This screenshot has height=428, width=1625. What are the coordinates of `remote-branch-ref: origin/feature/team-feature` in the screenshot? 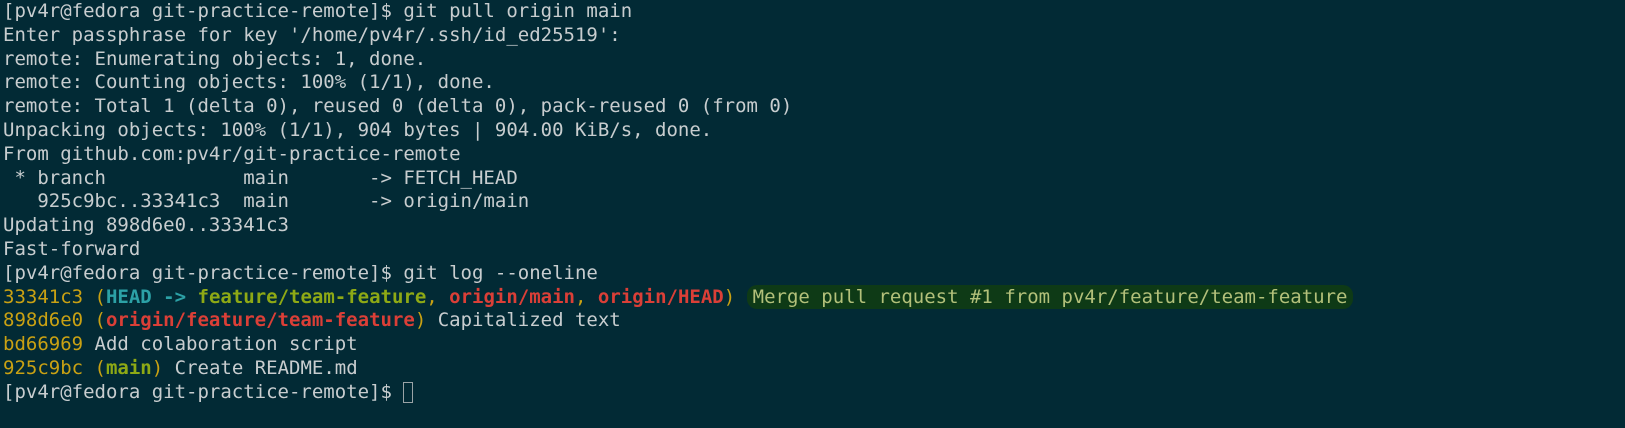 It's located at (260, 320).